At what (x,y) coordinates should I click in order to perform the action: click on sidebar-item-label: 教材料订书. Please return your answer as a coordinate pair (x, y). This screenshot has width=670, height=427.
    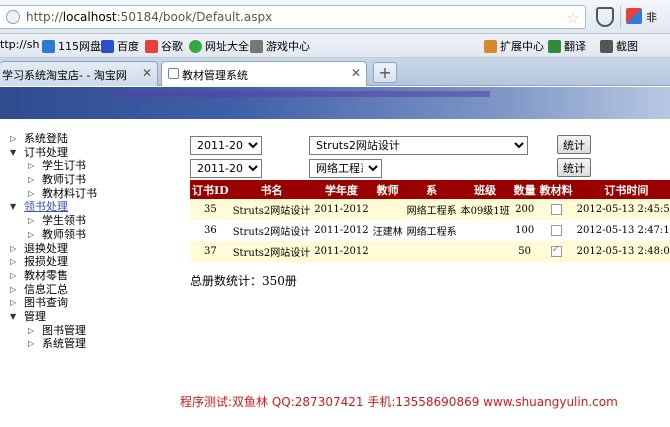
    Looking at the image, I should click on (69, 194).